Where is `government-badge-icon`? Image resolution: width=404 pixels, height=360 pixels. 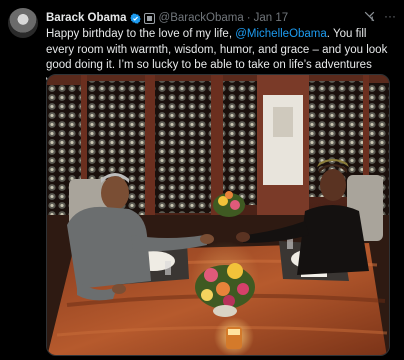
government-badge-icon is located at coordinates (149, 18).